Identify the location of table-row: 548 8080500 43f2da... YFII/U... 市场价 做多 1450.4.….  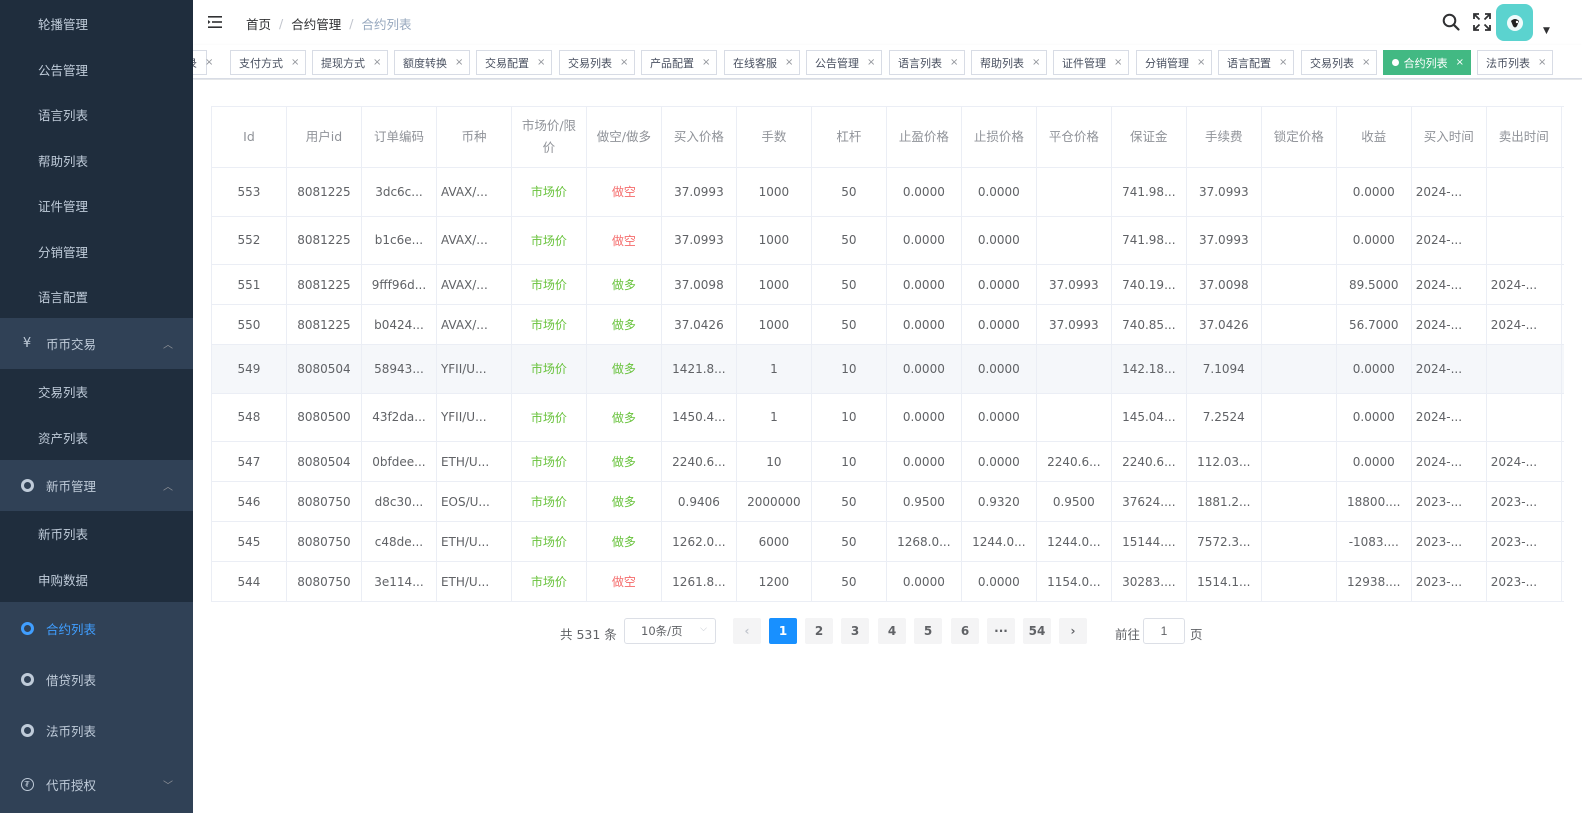
(887, 417).